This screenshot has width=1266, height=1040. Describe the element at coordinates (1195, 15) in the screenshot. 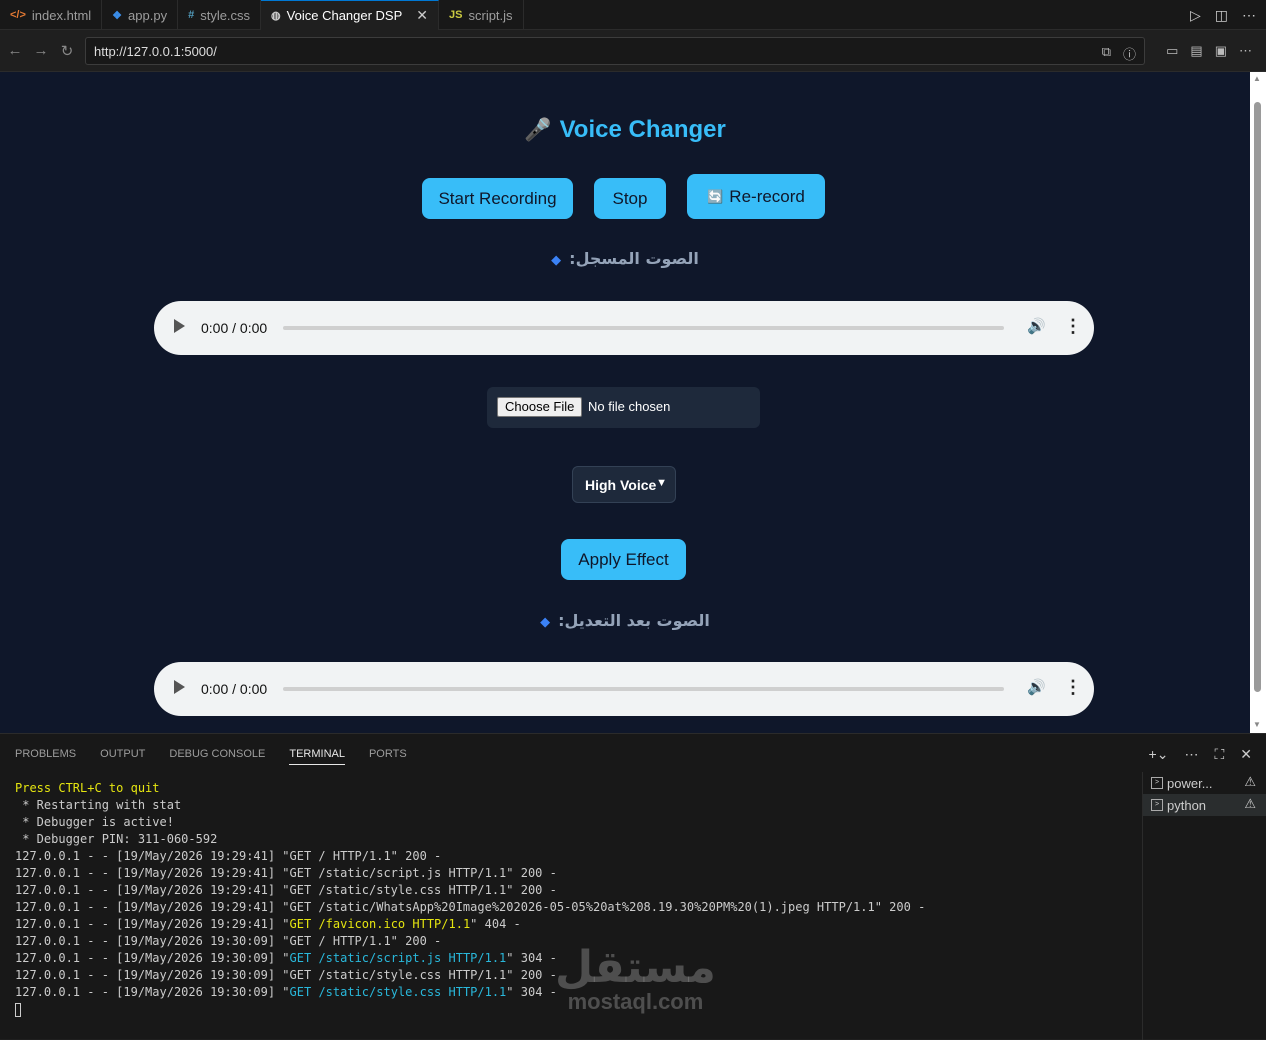

I see `run-icon: ▷` at that location.